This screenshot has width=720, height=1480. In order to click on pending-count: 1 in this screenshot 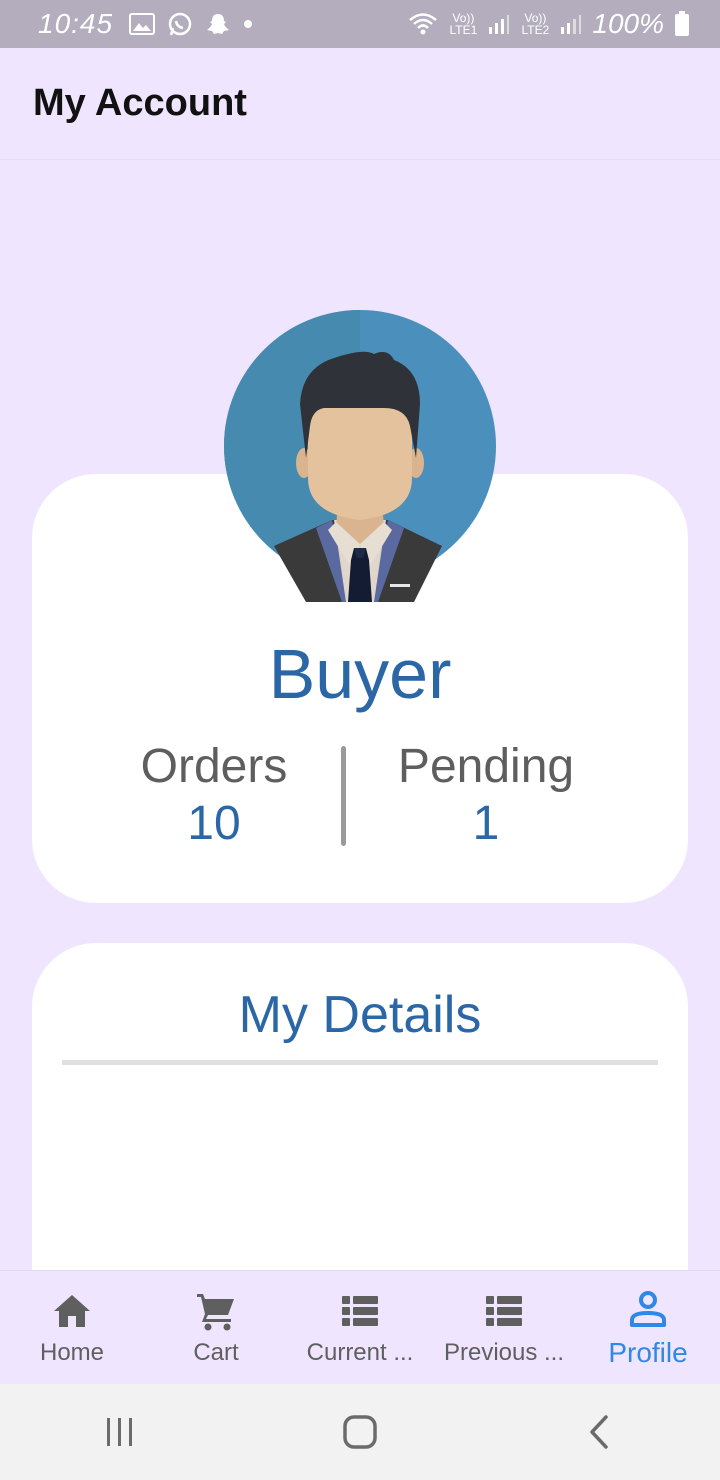, I will do `click(486, 823)`.